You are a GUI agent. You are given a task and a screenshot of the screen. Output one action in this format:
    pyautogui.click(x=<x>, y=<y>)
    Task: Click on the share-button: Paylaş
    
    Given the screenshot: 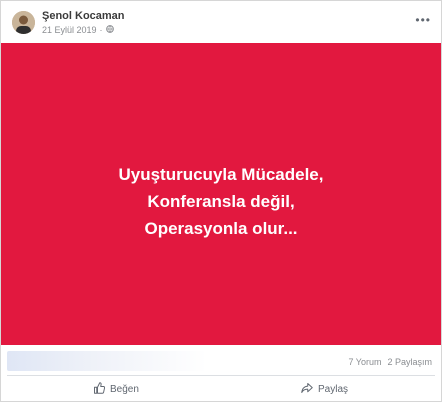 What is the action you would take?
    pyautogui.click(x=324, y=389)
    